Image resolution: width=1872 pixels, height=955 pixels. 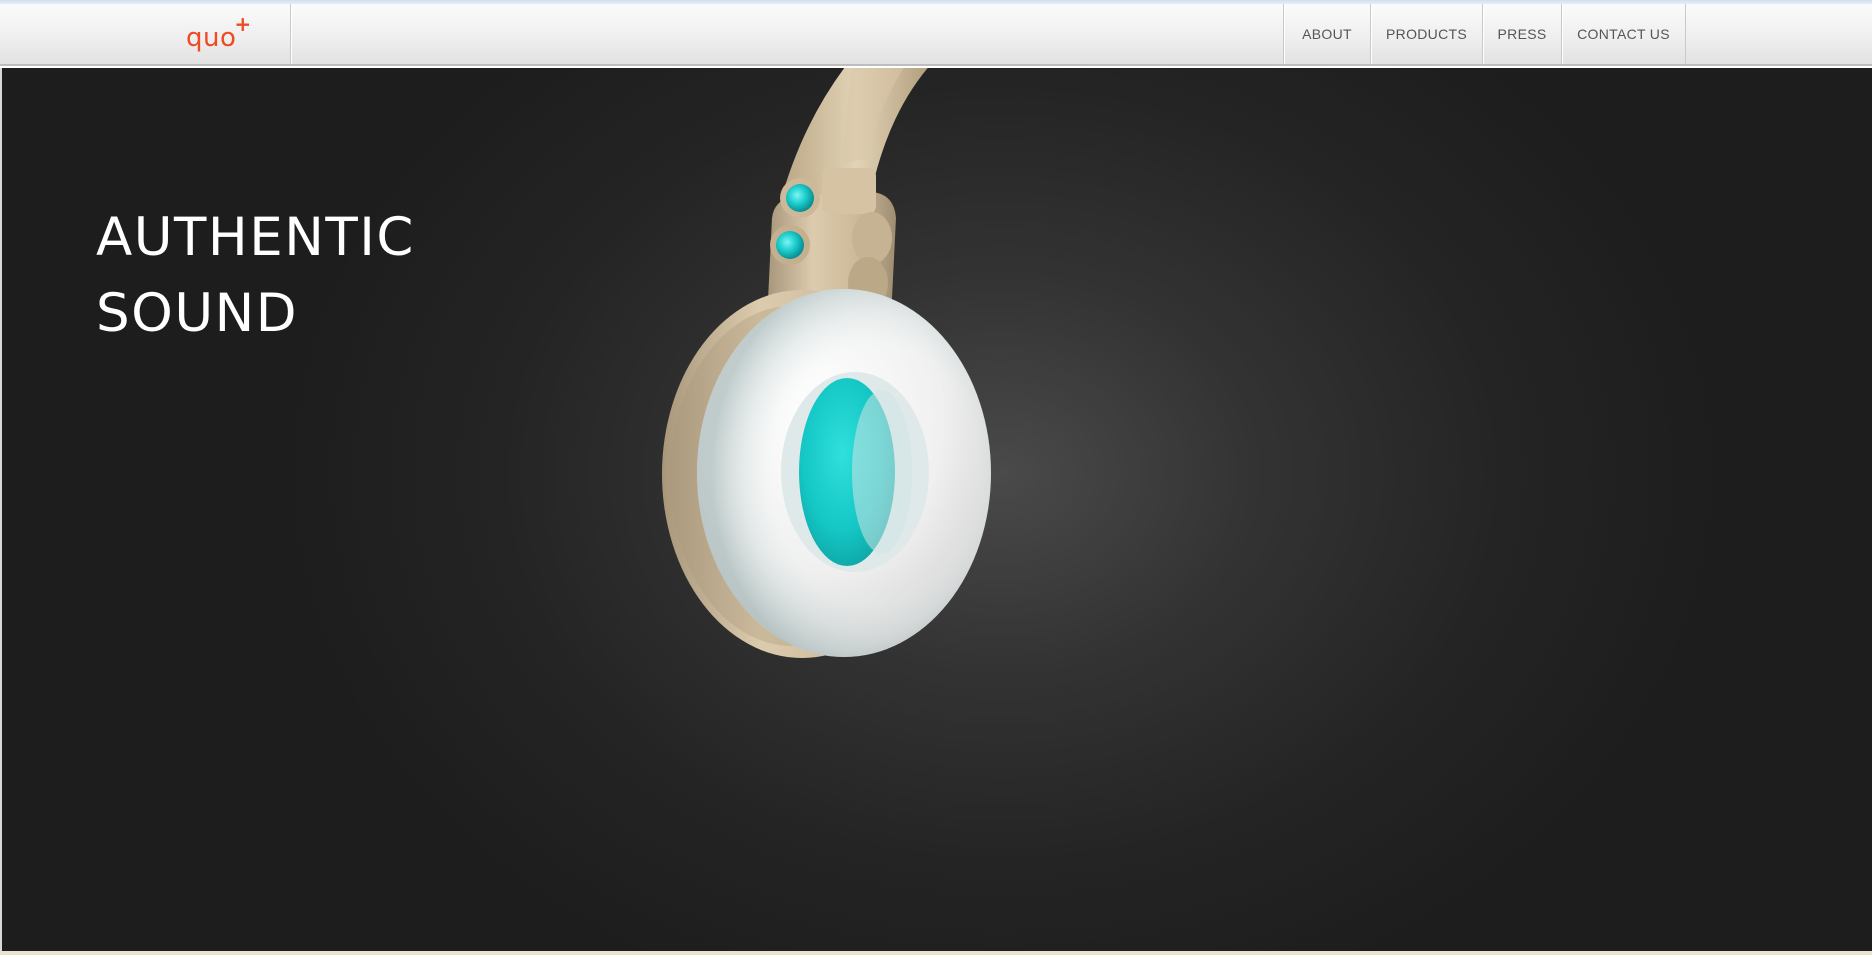 I want to click on main-nav: ABOUT PRODUCTS PRESS CONTACT US, so click(x=1484, y=34).